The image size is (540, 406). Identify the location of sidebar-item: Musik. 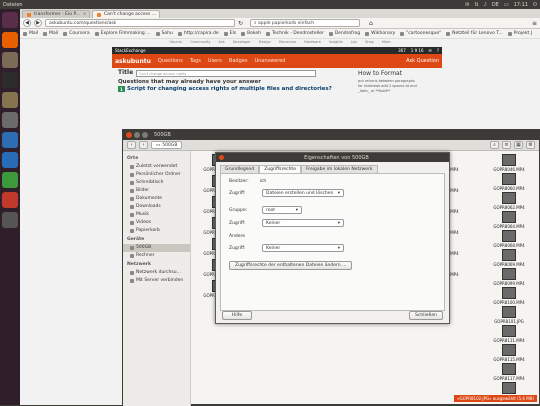
(156, 215).